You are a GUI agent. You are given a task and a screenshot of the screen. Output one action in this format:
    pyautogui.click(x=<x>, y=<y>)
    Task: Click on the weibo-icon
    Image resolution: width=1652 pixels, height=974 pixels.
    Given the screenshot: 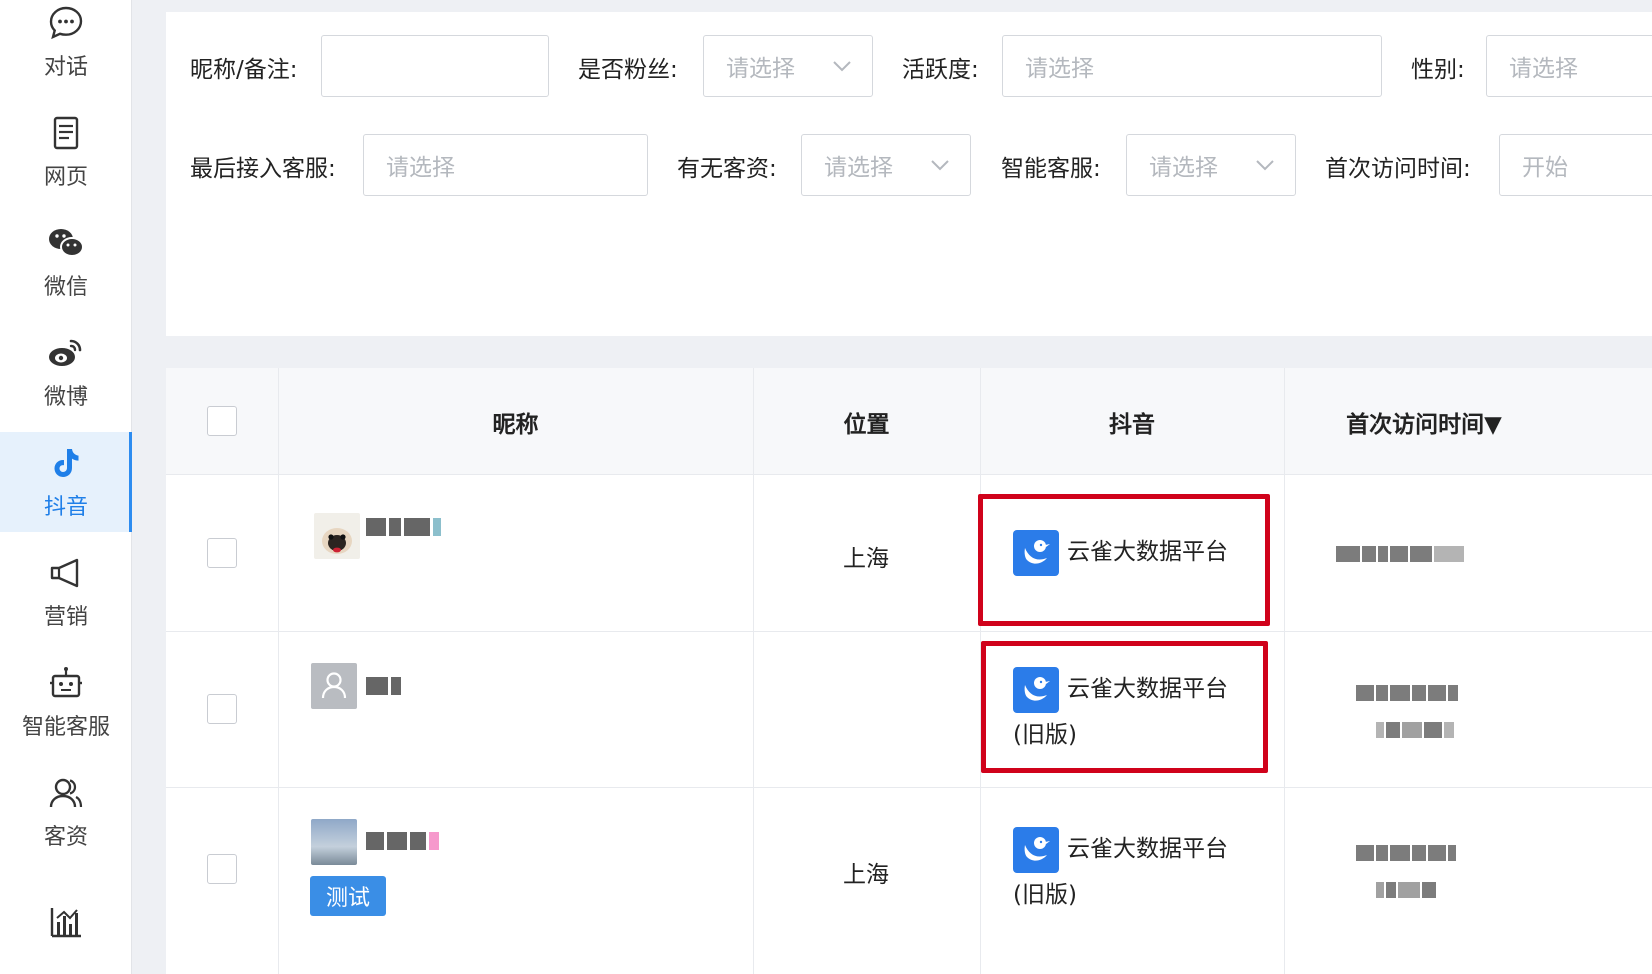 What is the action you would take?
    pyautogui.click(x=66, y=353)
    